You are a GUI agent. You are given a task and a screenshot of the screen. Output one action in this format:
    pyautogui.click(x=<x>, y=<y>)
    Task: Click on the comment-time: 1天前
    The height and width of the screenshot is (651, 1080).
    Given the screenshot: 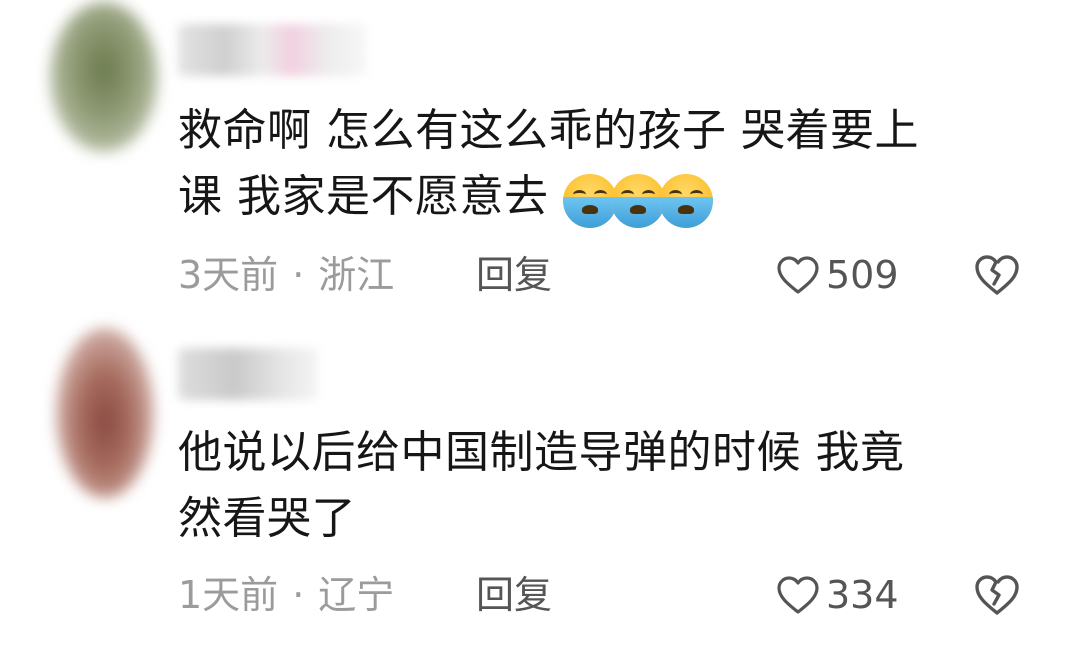 What is the action you would take?
    pyautogui.click(x=228, y=595)
    